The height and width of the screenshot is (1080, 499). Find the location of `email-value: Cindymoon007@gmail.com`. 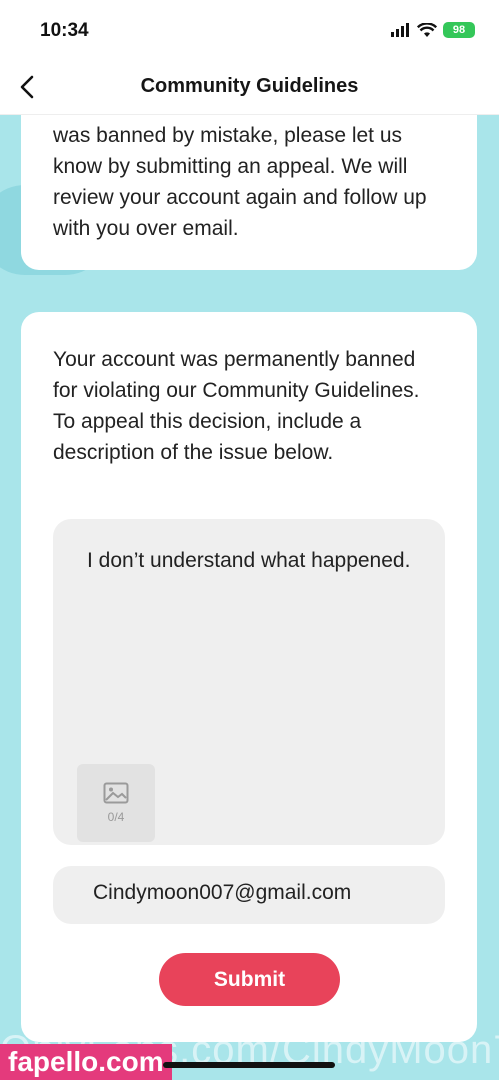

email-value: Cindymoon007@gmail.com is located at coordinates (222, 892).